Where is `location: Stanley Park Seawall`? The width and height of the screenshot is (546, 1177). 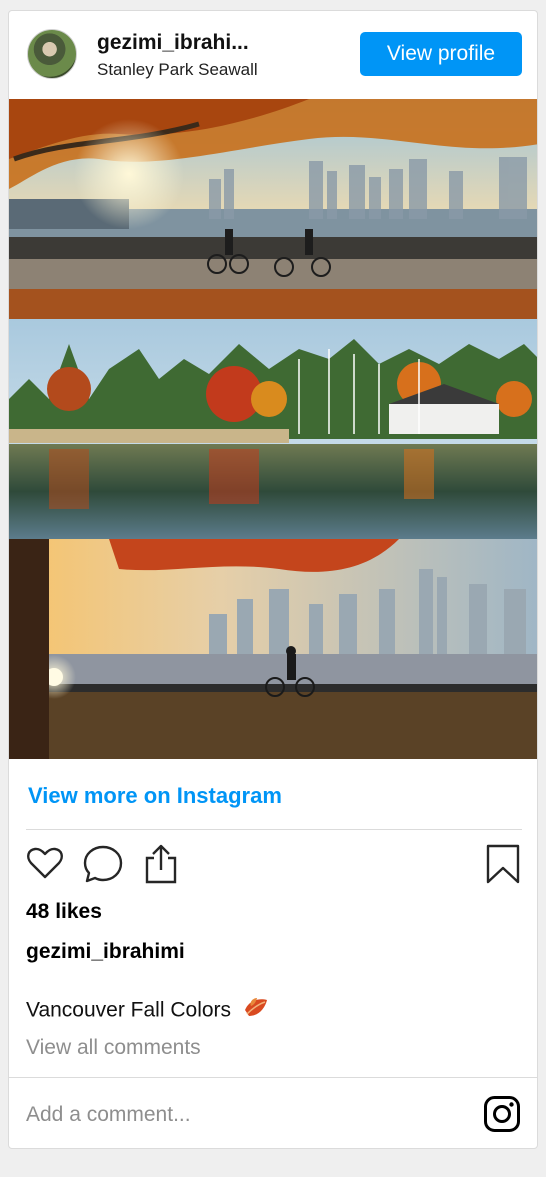 location: Stanley Park Seawall is located at coordinates (177, 70).